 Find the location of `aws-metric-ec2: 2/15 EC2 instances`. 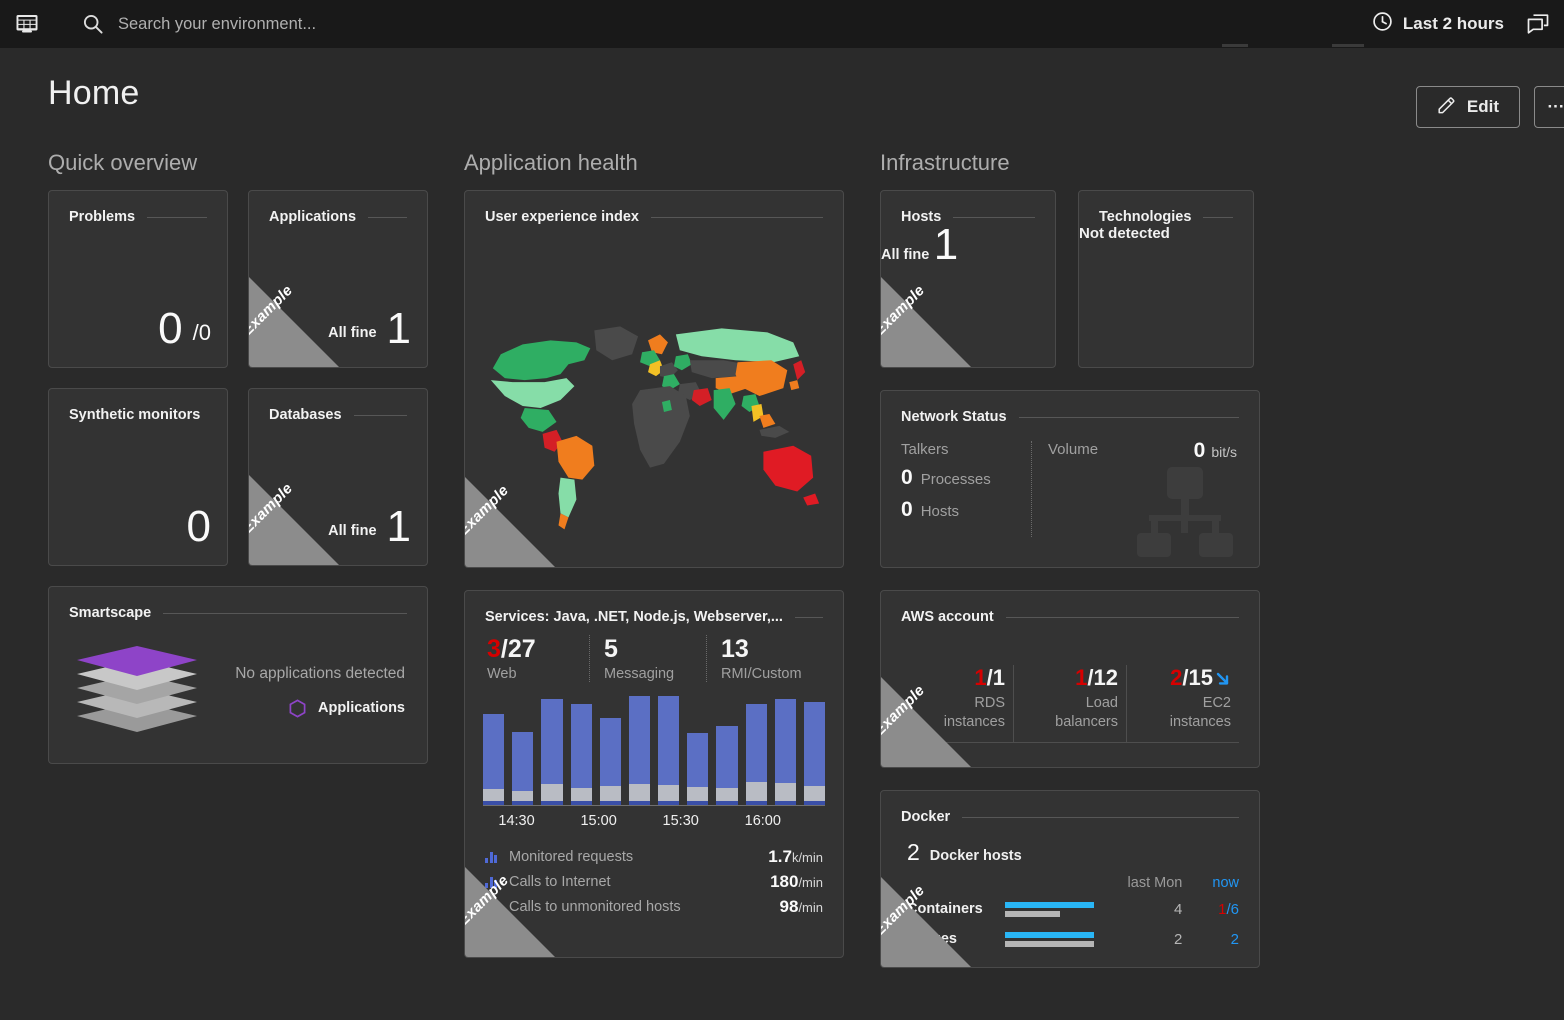

aws-metric-ec2: 2/15 EC2 instances is located at coordinates (1182, 704).